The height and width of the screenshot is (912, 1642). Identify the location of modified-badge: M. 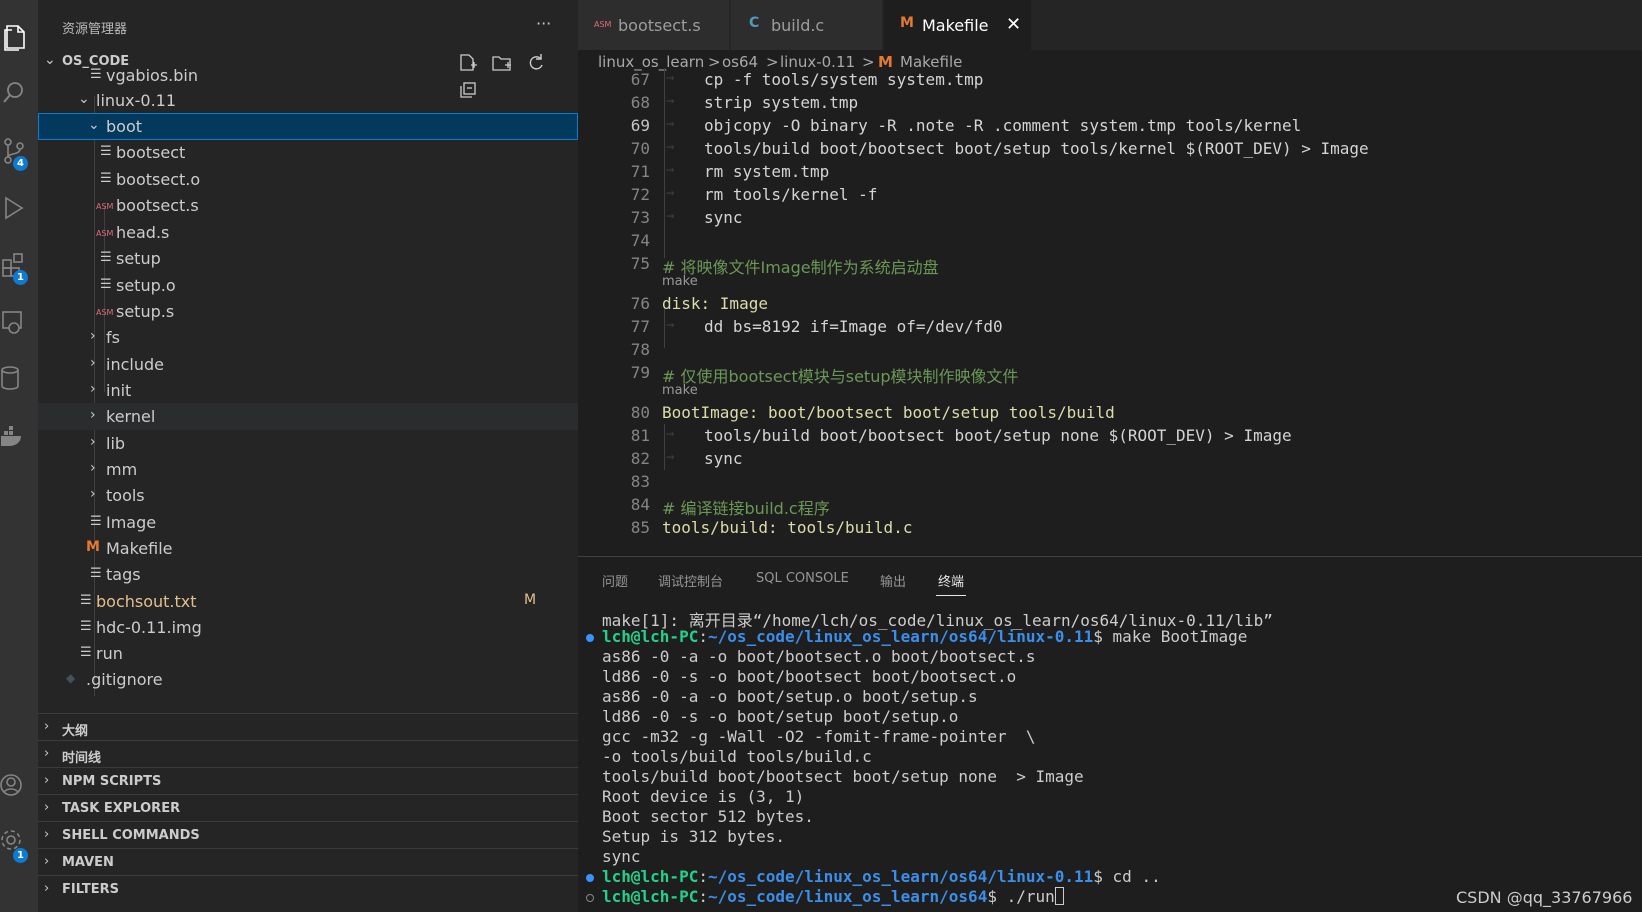
(530, 600).